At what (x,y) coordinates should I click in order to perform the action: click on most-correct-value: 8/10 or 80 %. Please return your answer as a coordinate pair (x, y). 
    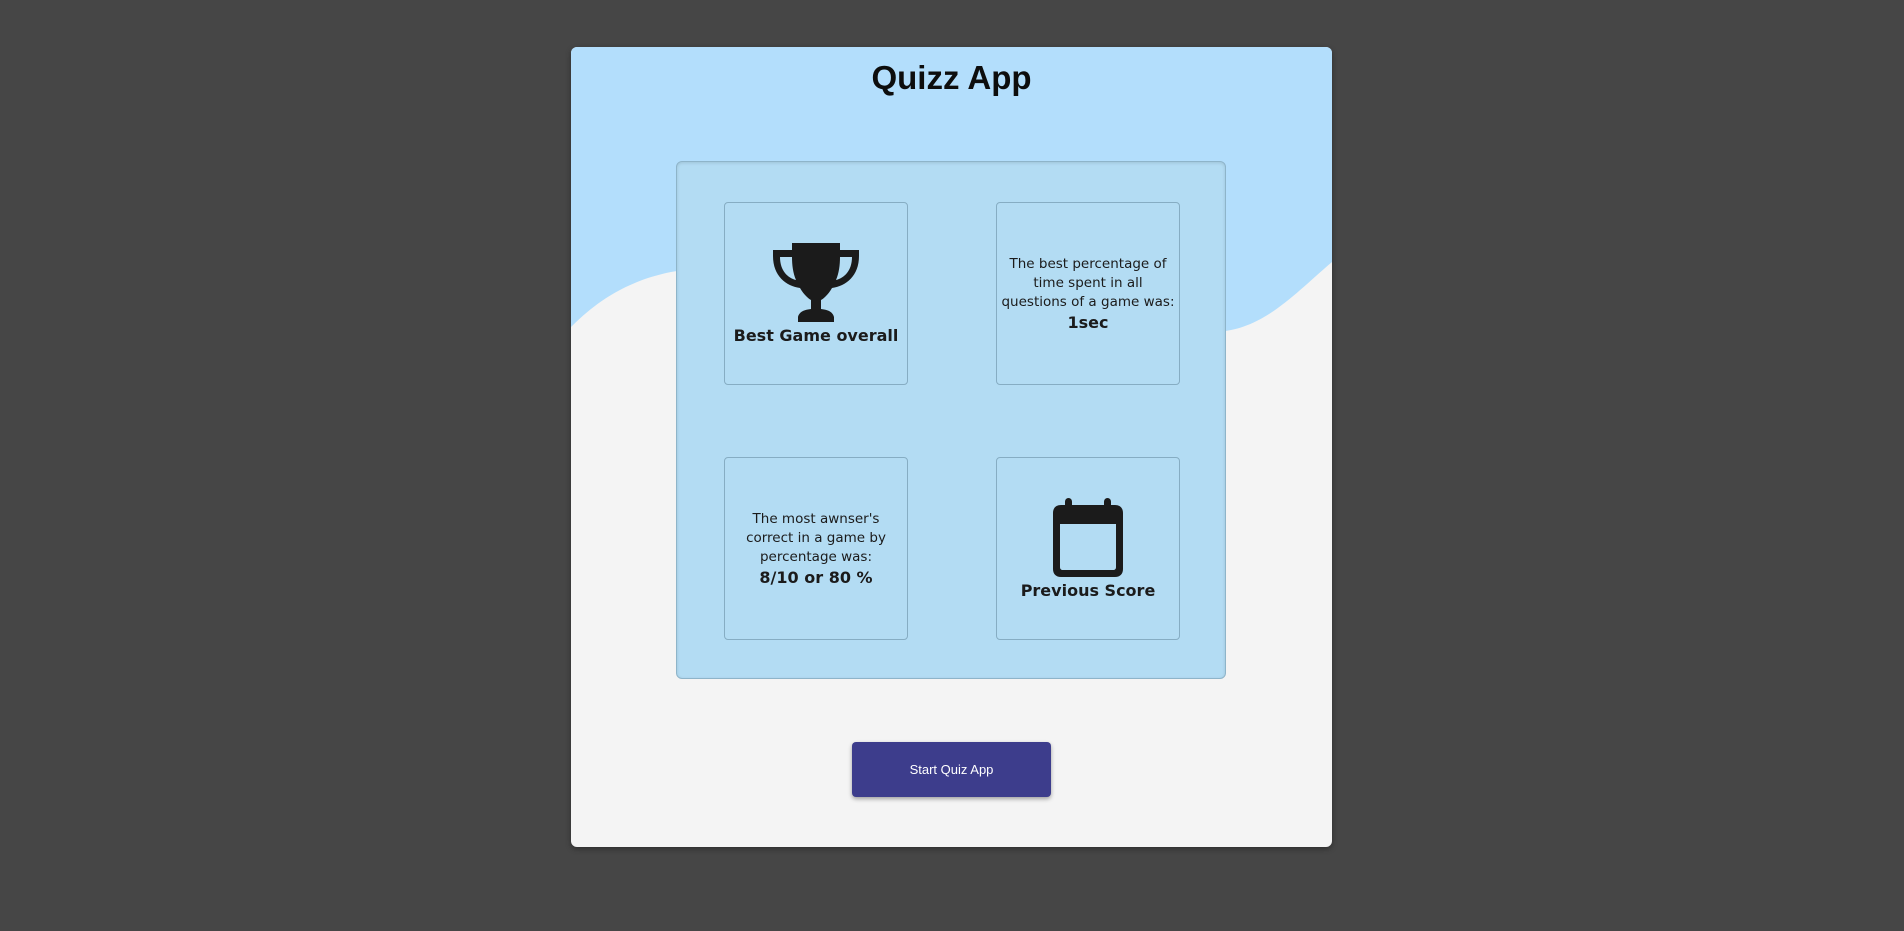
    Looking at the image, I should click on (816, 577).